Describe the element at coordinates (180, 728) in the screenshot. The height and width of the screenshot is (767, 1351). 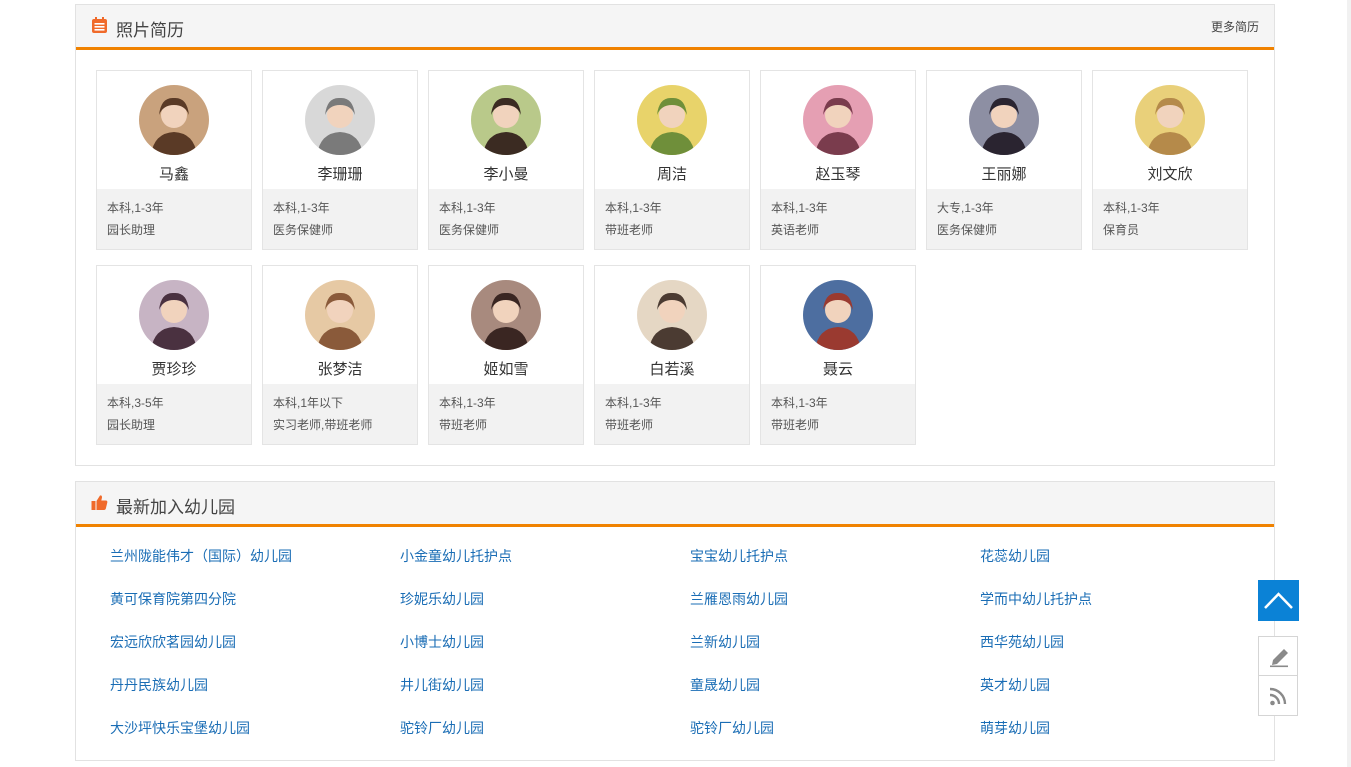
I see `kindergarten-link: 大沙坪快乐宝堡幼儿园` at that location.